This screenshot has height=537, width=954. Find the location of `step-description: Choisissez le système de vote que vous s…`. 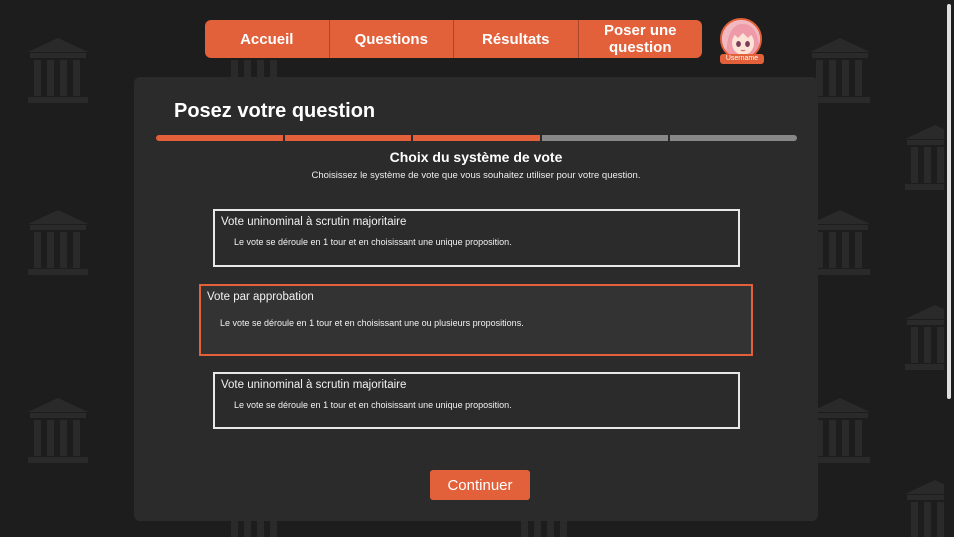

step-description: Choisissez le système de vote que vous s… is located at coordinates (476, 175).